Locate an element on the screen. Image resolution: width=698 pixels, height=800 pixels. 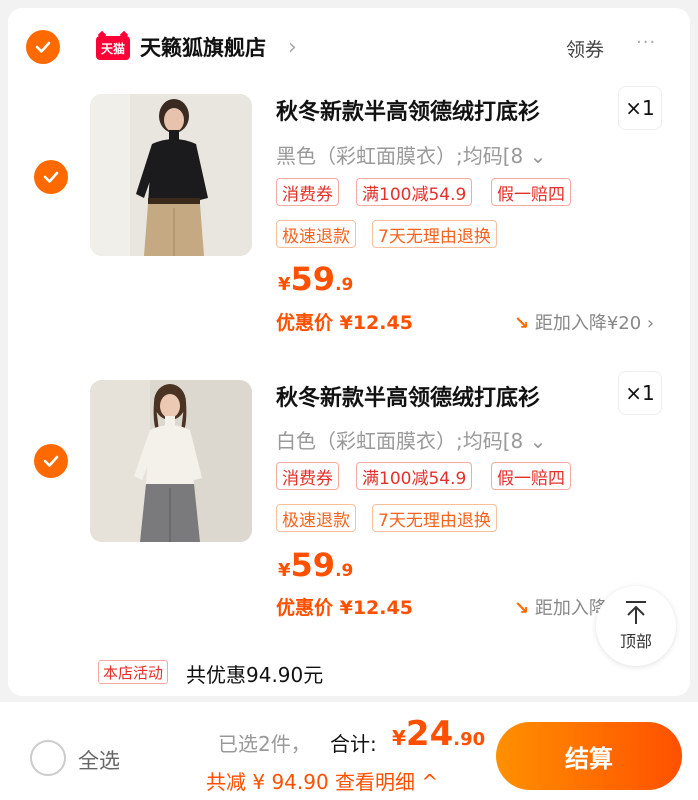
selected-count: 已选2件， is located at coordinates (264, 744).